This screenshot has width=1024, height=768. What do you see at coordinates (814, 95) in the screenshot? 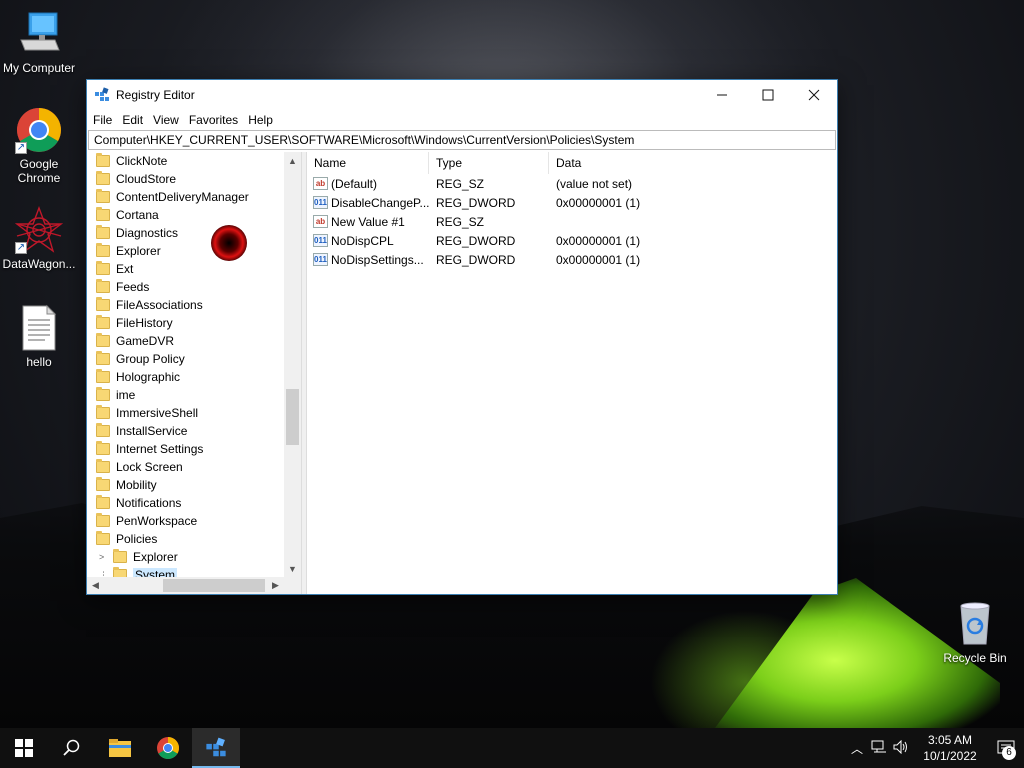
I see `close-button` at bounding box center [814, 95].